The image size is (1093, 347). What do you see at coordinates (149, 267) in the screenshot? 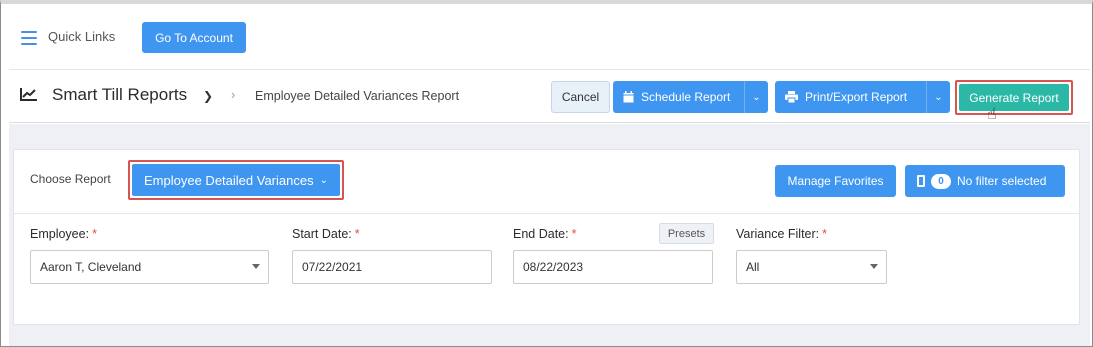
I see `employee-select: Aaron T, Cleveland` at bounding box center [149, 267].